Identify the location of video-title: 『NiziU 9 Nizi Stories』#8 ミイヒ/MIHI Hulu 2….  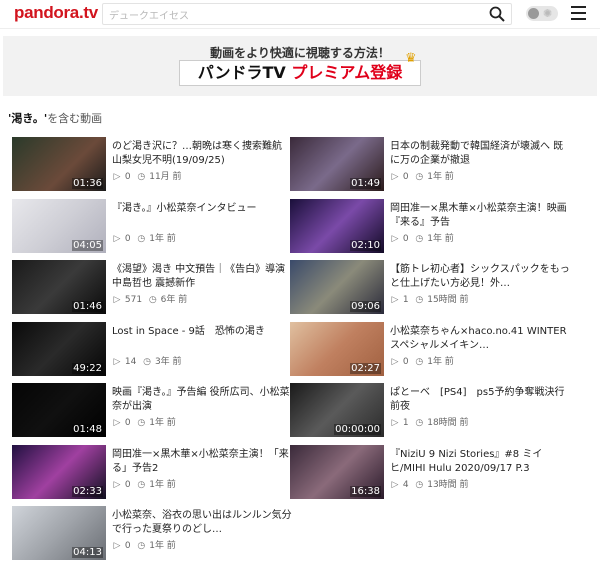
(480, 462).